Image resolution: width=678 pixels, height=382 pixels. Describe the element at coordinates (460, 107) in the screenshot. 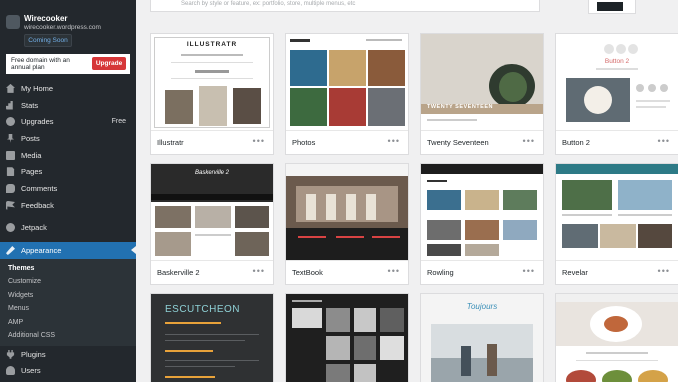

I see `twenty-seventeen-caption: TWENTY SEVENTEEN` at that location.